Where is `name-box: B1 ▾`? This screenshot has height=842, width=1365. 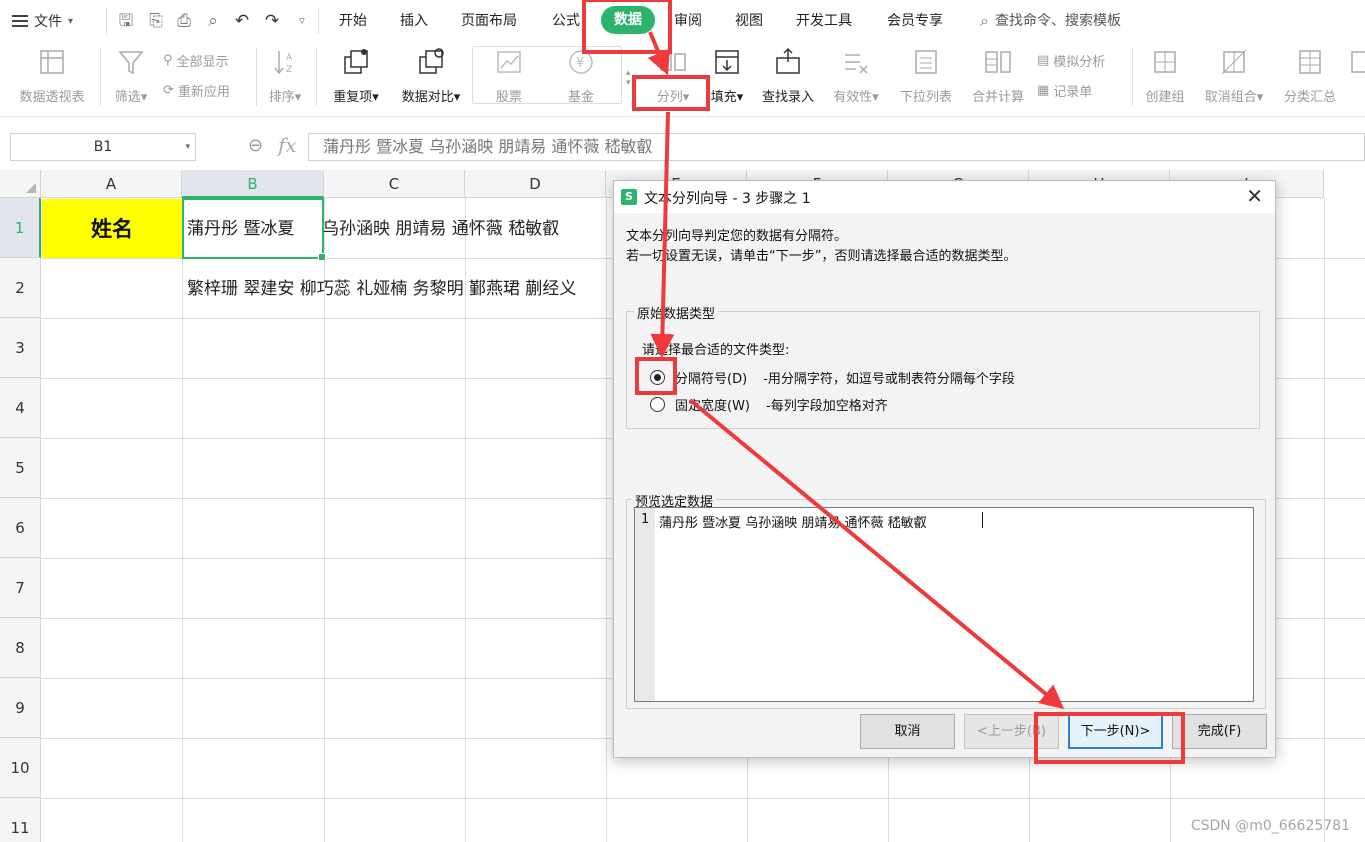
name-box: B1 ▾ is located at coordinates (103, 147).